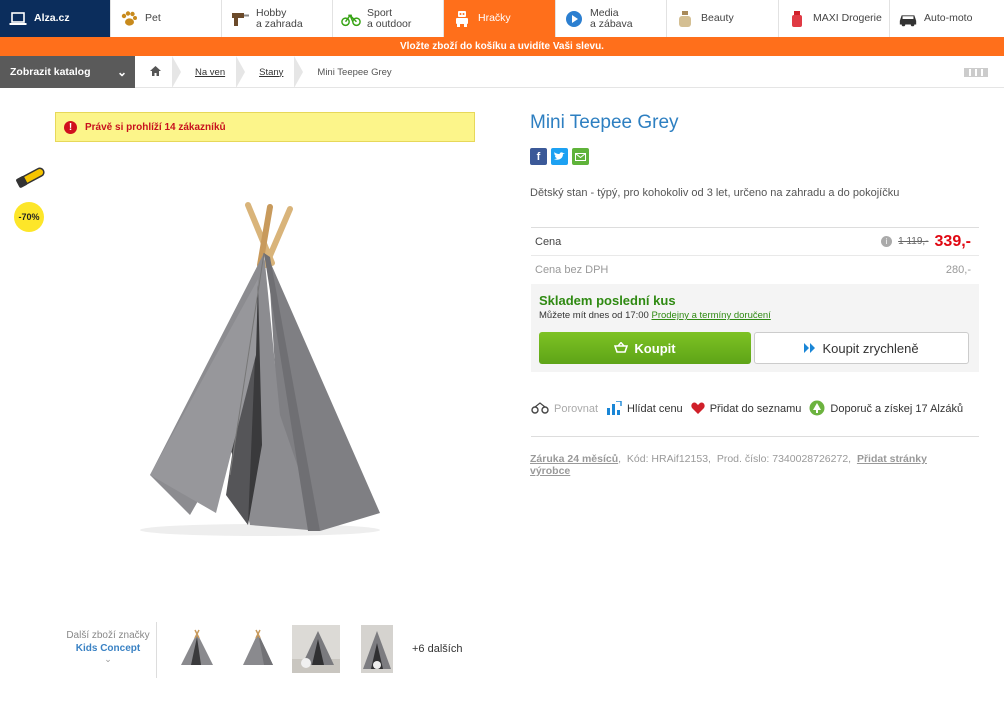 The height and width of the screenshot is (716, 1004). Describe the element at coordinates (685, 19) in the screenshot. I see `cream-icon` at that location.